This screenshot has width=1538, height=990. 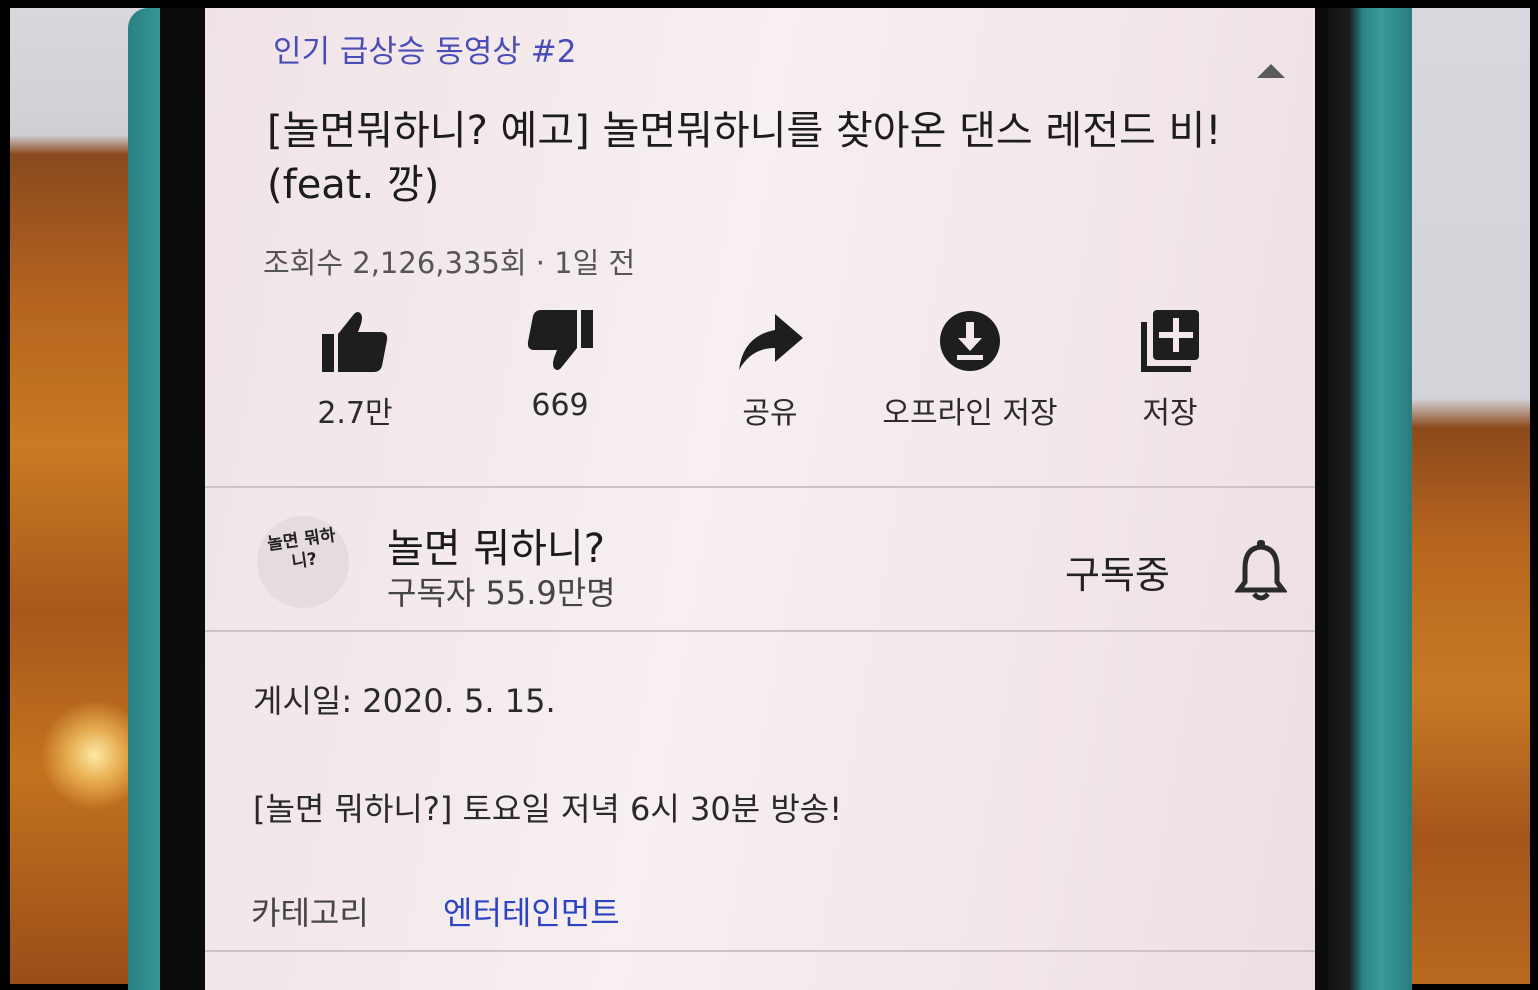 What do you see at coordinates (355, 413) in the screenshot?
I see `like-count: 2.7만` at bounding box center [355, 413].